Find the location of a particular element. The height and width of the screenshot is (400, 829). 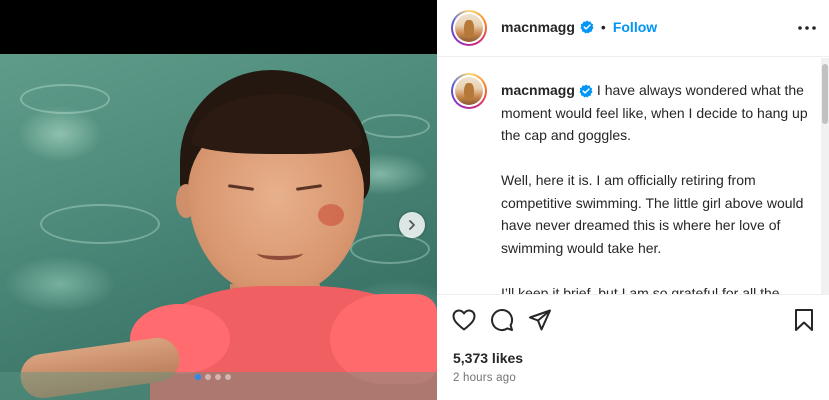

post-header: macnmagg • Follow is located at coordinates (633, 28).